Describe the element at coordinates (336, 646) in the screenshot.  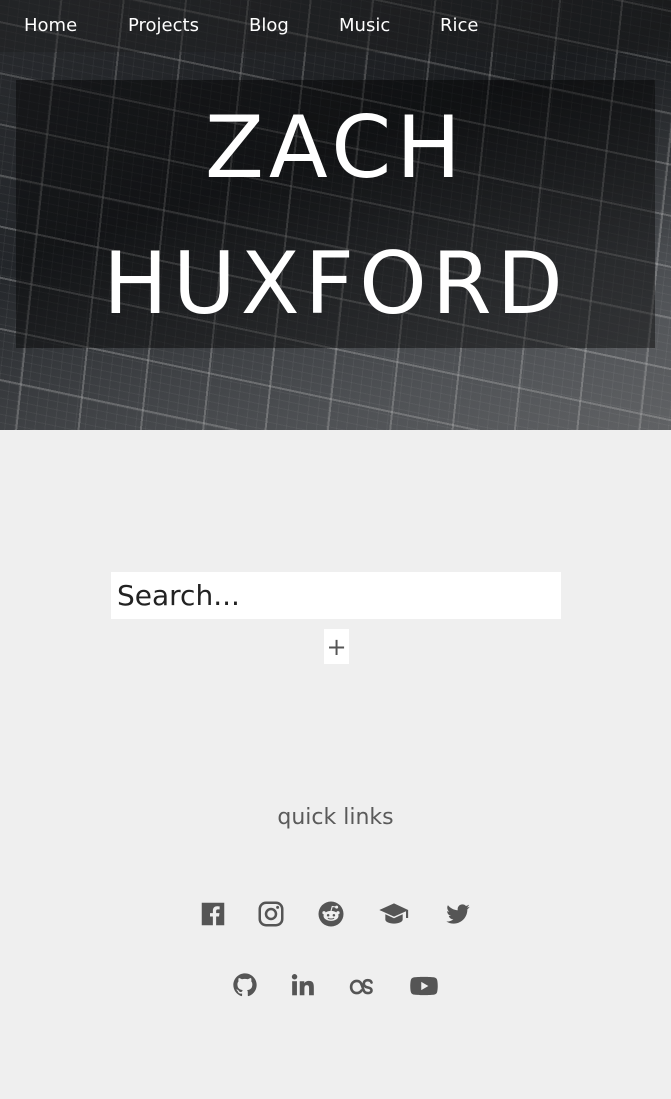
I see `add-button: +` at that location.